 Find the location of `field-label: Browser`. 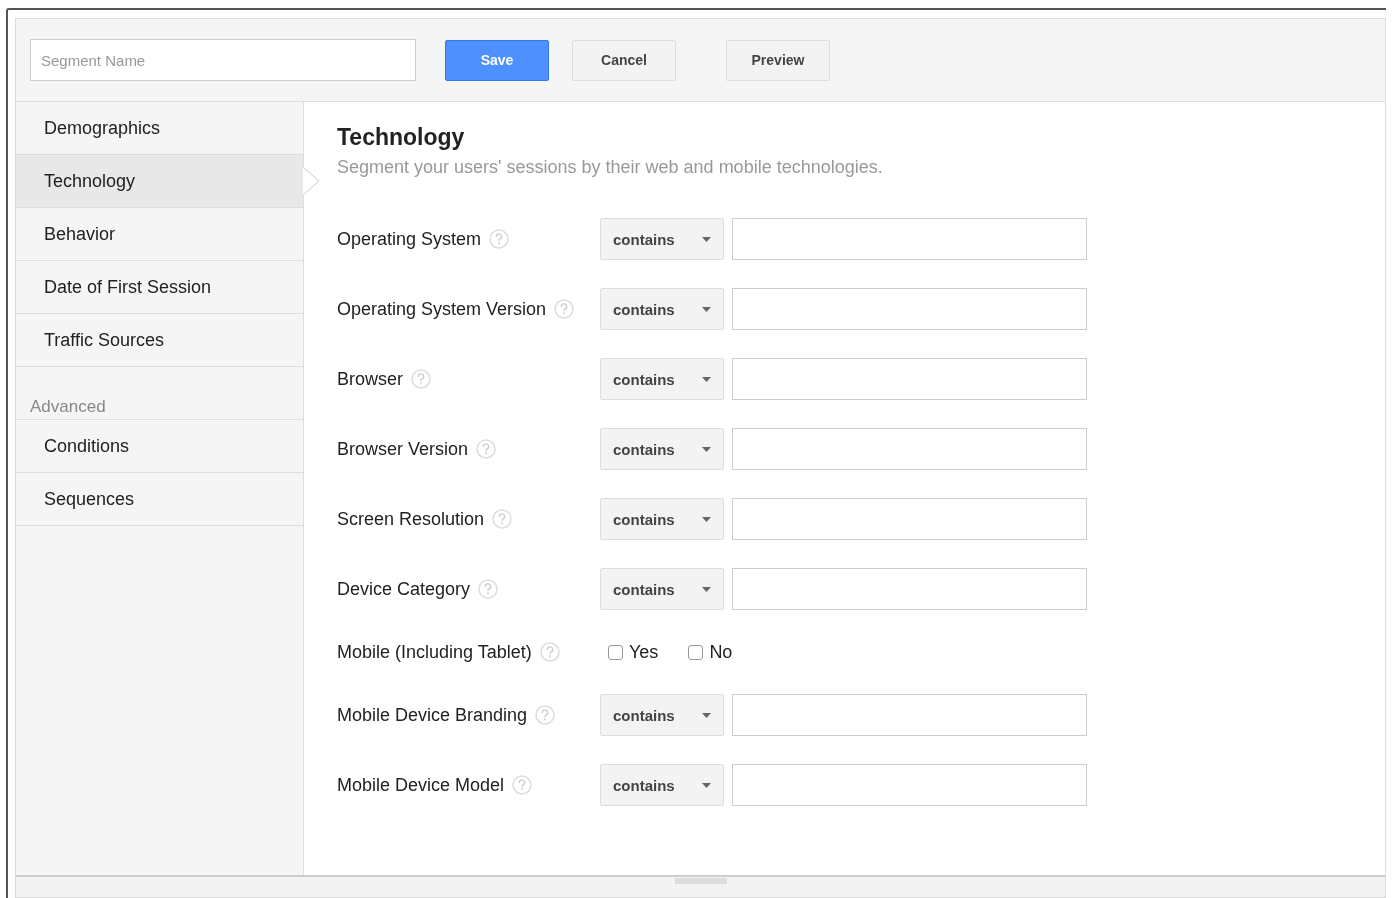

field-label: Browser is located at coordinates (370, 379).